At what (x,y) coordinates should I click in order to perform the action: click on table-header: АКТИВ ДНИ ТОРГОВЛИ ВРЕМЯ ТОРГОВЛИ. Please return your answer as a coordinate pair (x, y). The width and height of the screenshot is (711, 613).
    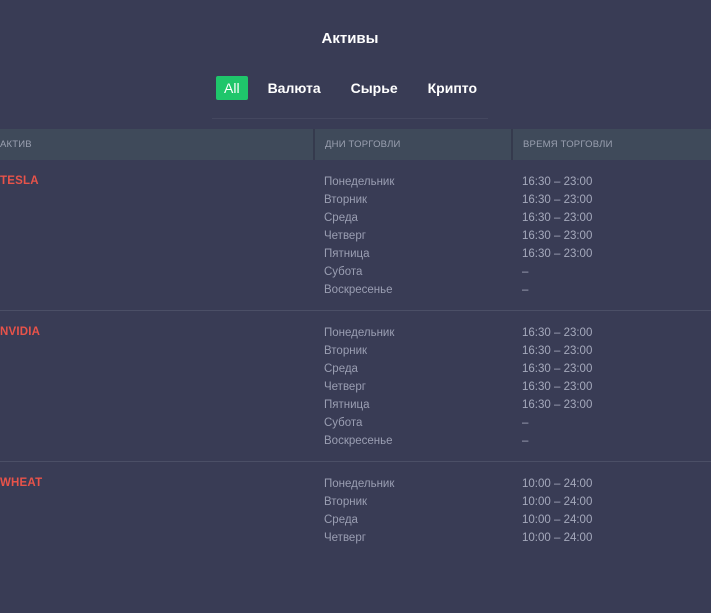
    Looking at the image, I should click on (355, 144).